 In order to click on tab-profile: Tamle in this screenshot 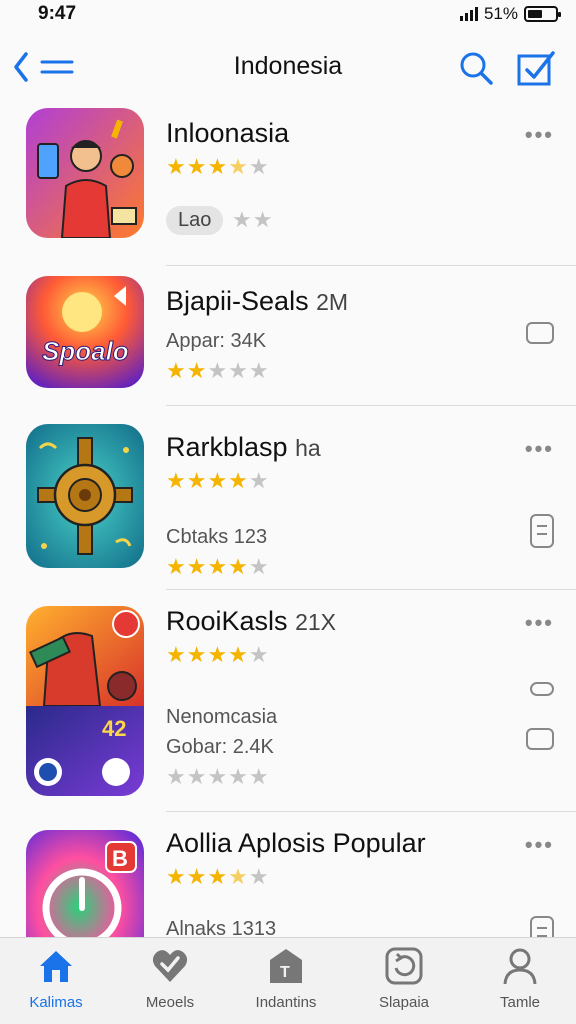, I will do `click(520, 978)`.